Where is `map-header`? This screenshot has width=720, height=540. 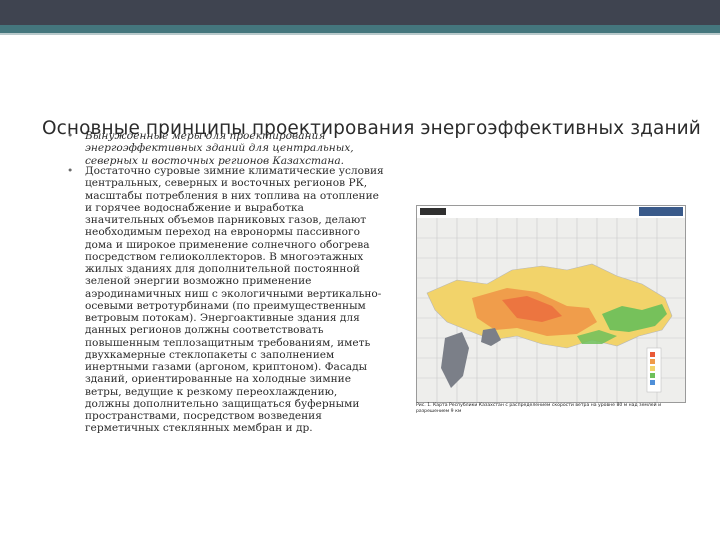 map-header is located at coordinates (551, 212).